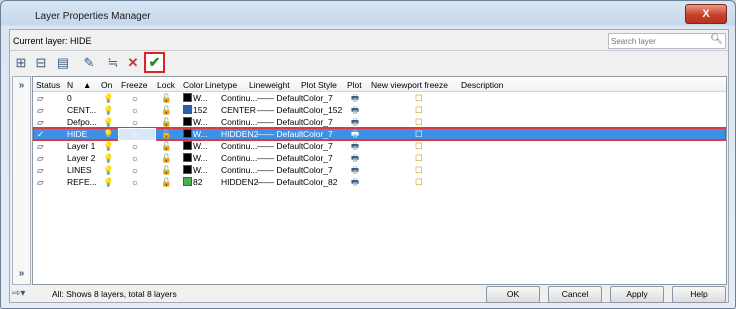 This screenshot has height=309, width=736. What do you see at coordinates (40, 134) in the screenshot?
I see `layer-status-icon: ✓` at bounding box center [40, 134].